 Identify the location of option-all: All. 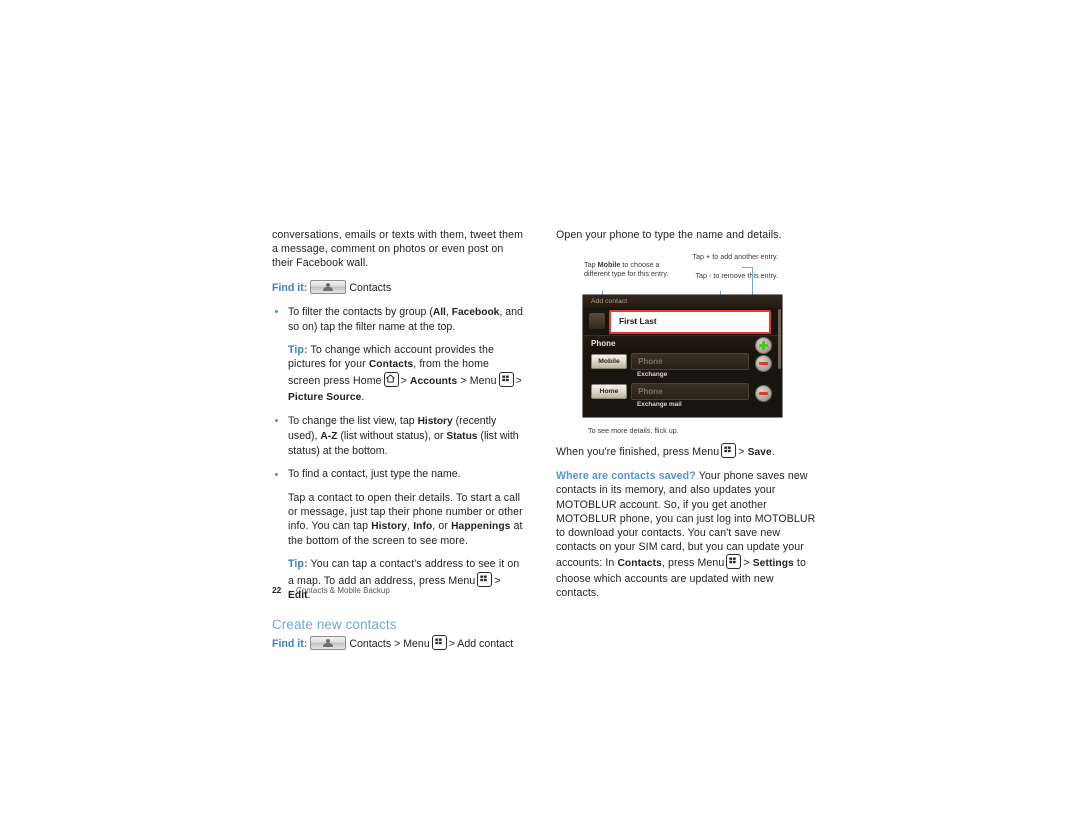
(439, 312).